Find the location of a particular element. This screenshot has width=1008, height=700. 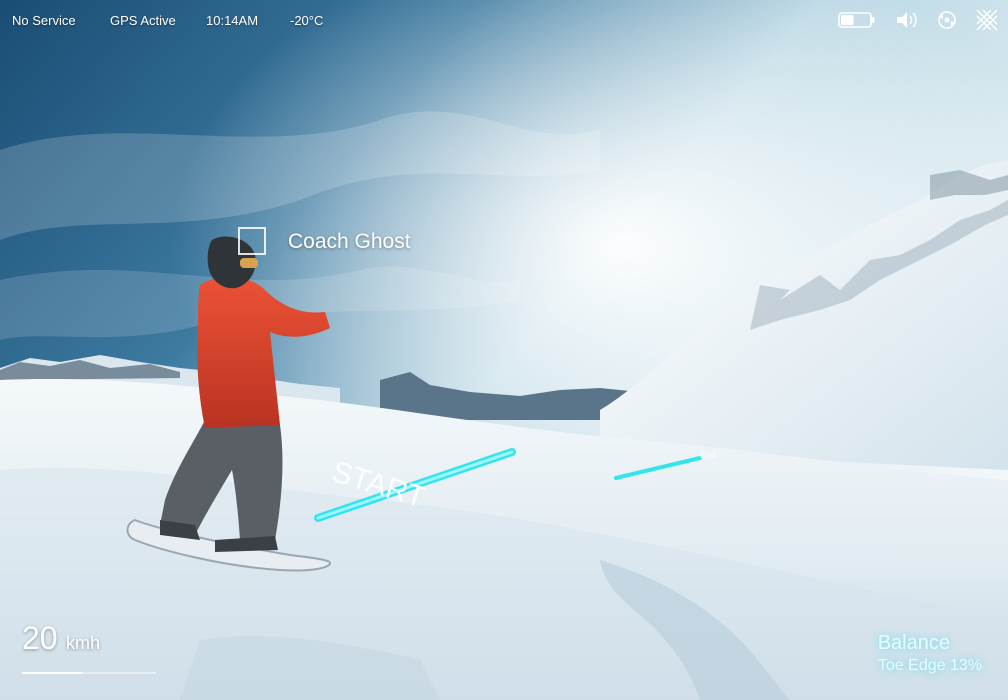

coach-ghost-label: Coach Ghost is located at coordinates (349, 242).